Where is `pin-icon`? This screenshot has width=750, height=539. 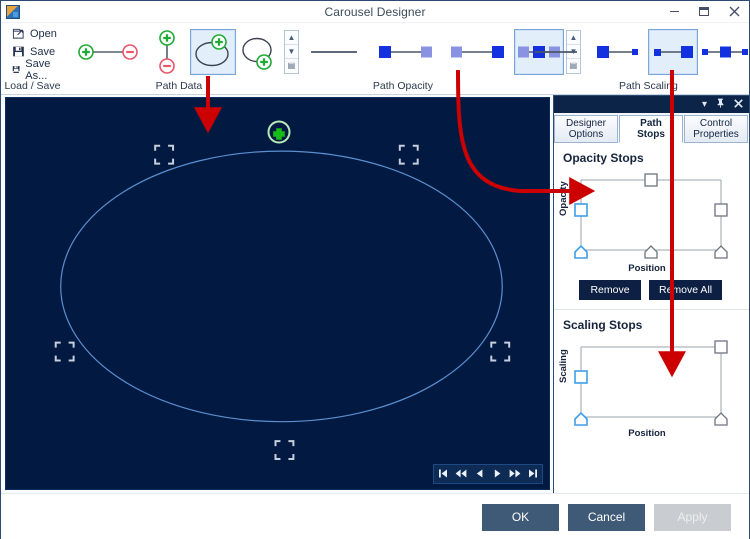 pin-icon is located at coordinates (720, 104).